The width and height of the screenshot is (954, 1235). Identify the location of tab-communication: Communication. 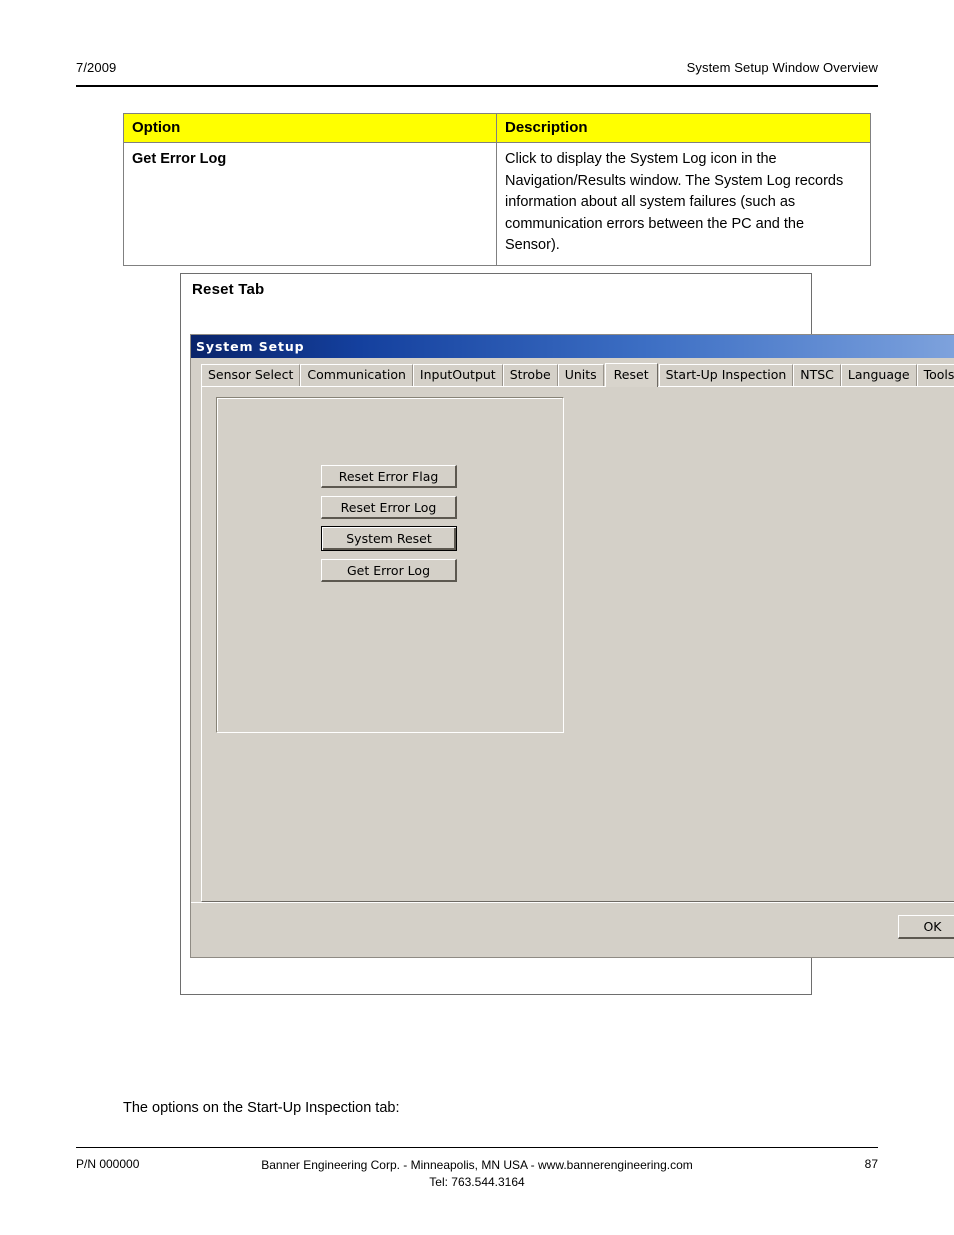
(356, 375).